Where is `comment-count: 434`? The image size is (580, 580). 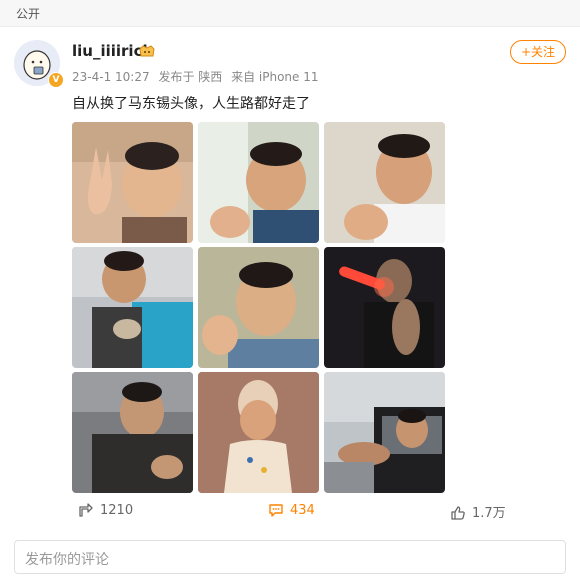
comment-count: 434 is located at coordinates (302, 510).